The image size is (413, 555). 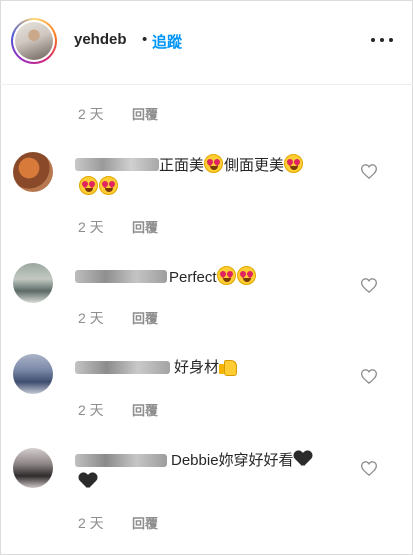 What do you see at coordinates (213, 277) in the screenshot?
I see `comment-text: Perfect` at bounding box center [213, 277].